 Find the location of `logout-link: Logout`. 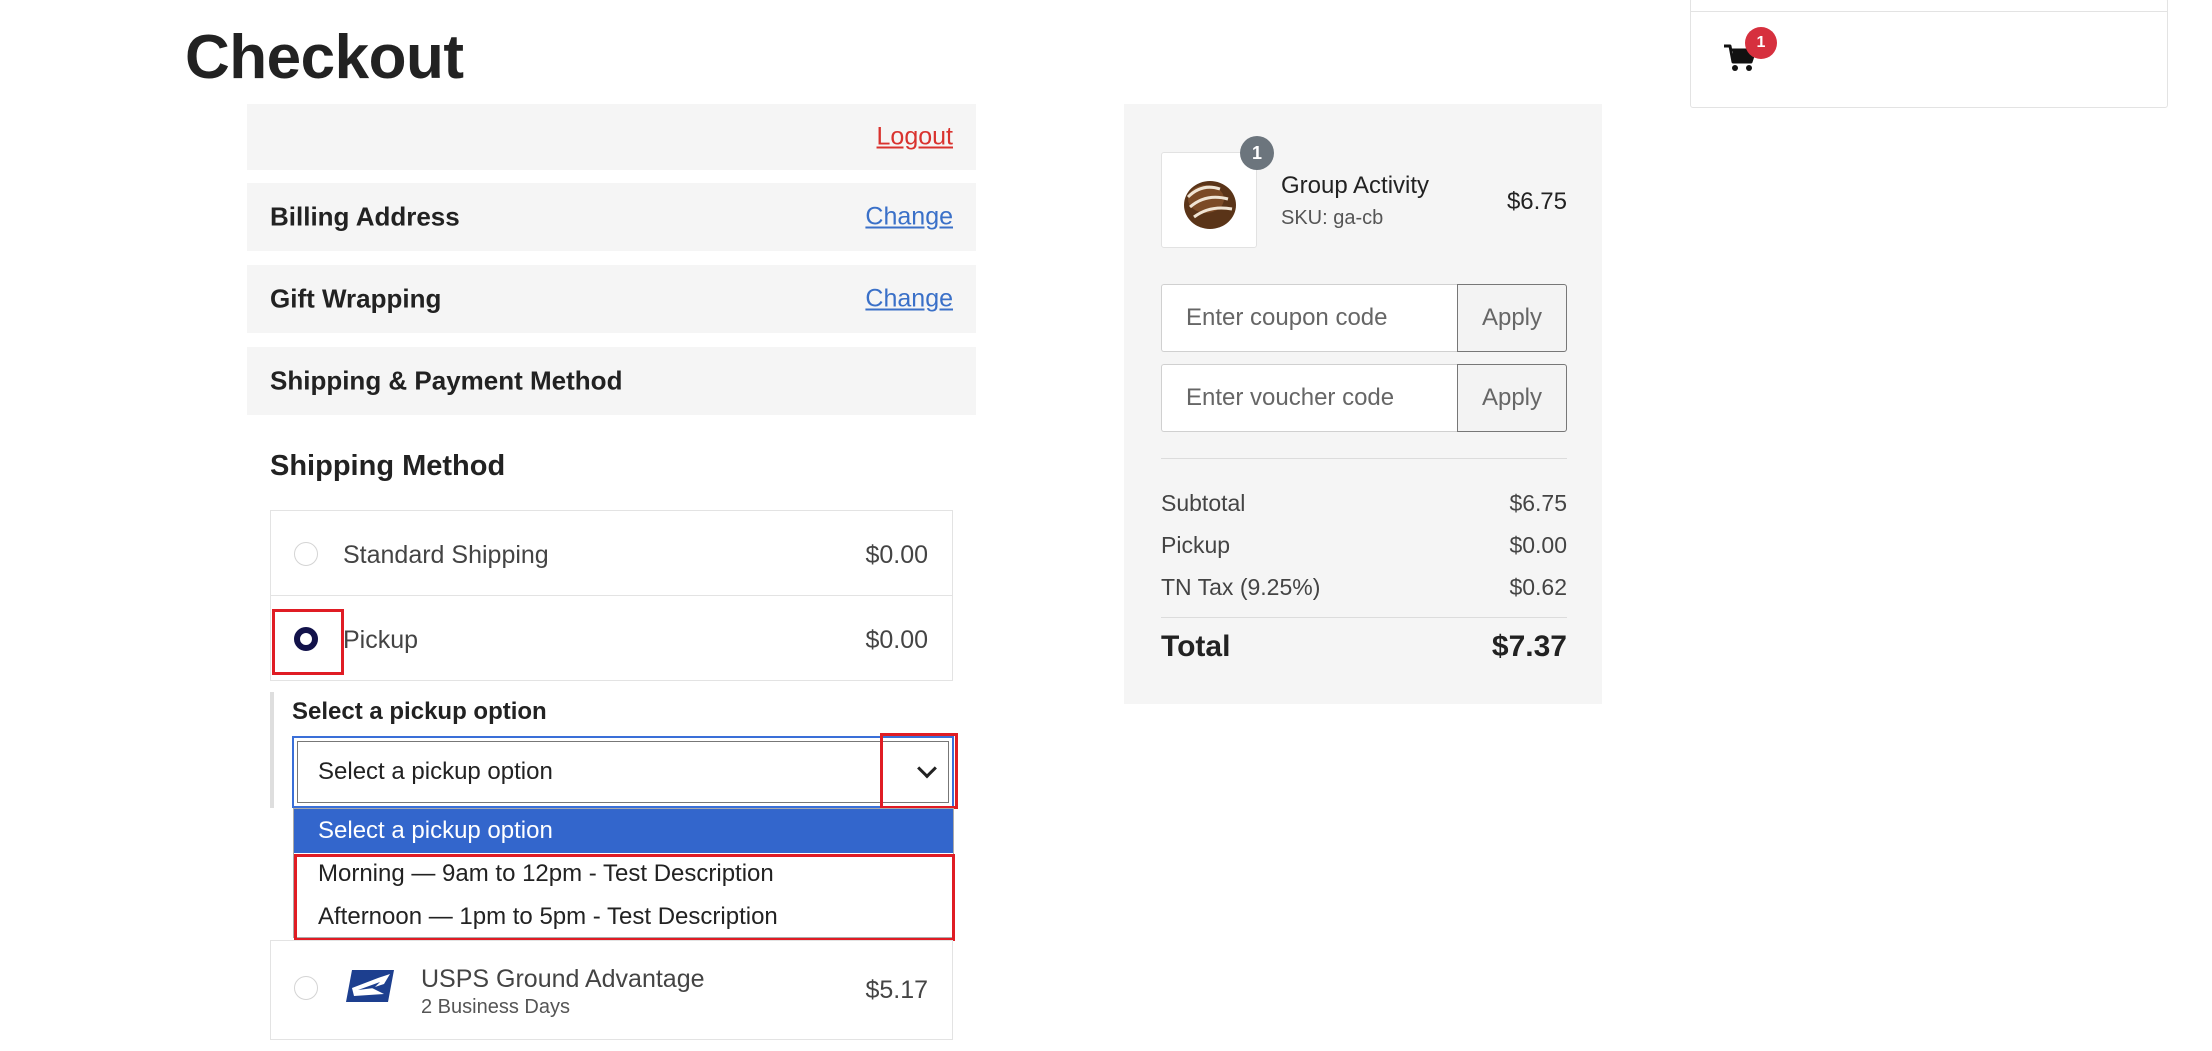

logout-link: Logout is located at coordinates (915, 137).